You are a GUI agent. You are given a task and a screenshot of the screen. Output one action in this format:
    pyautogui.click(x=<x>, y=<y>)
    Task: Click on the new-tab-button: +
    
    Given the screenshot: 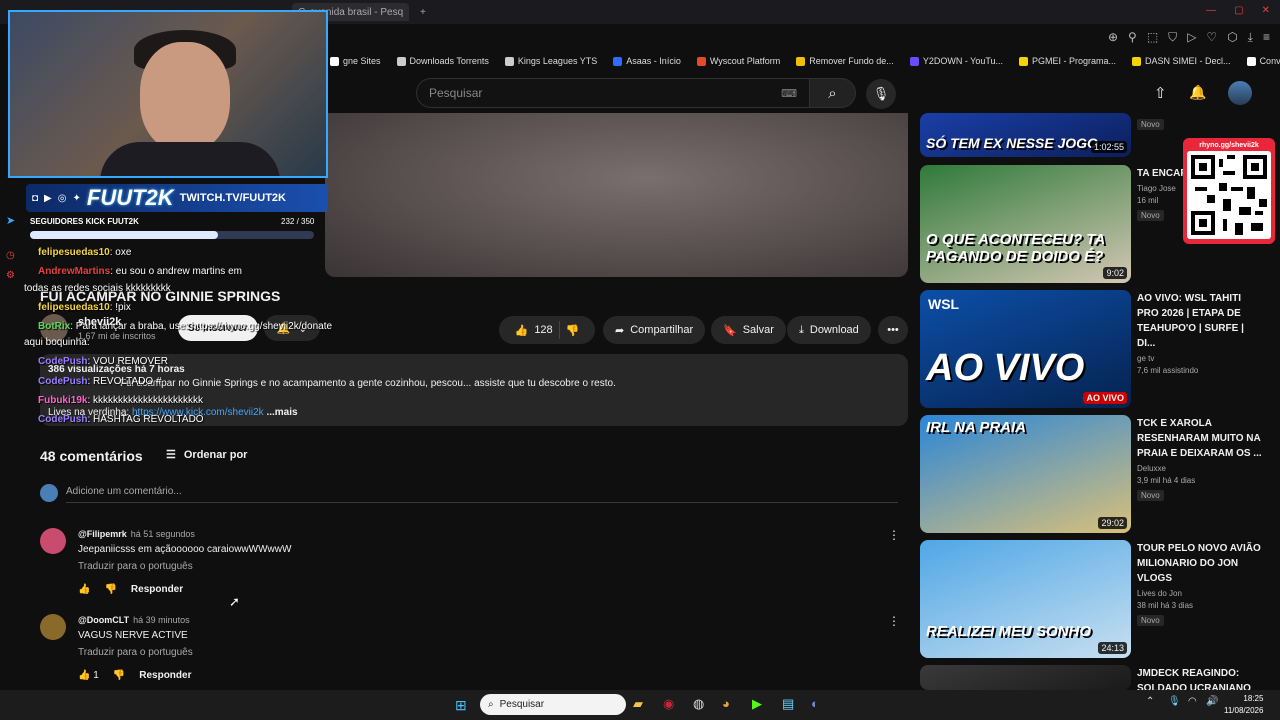 What is the action you would take?
    pyautogui.click(x=423, y=12)
    